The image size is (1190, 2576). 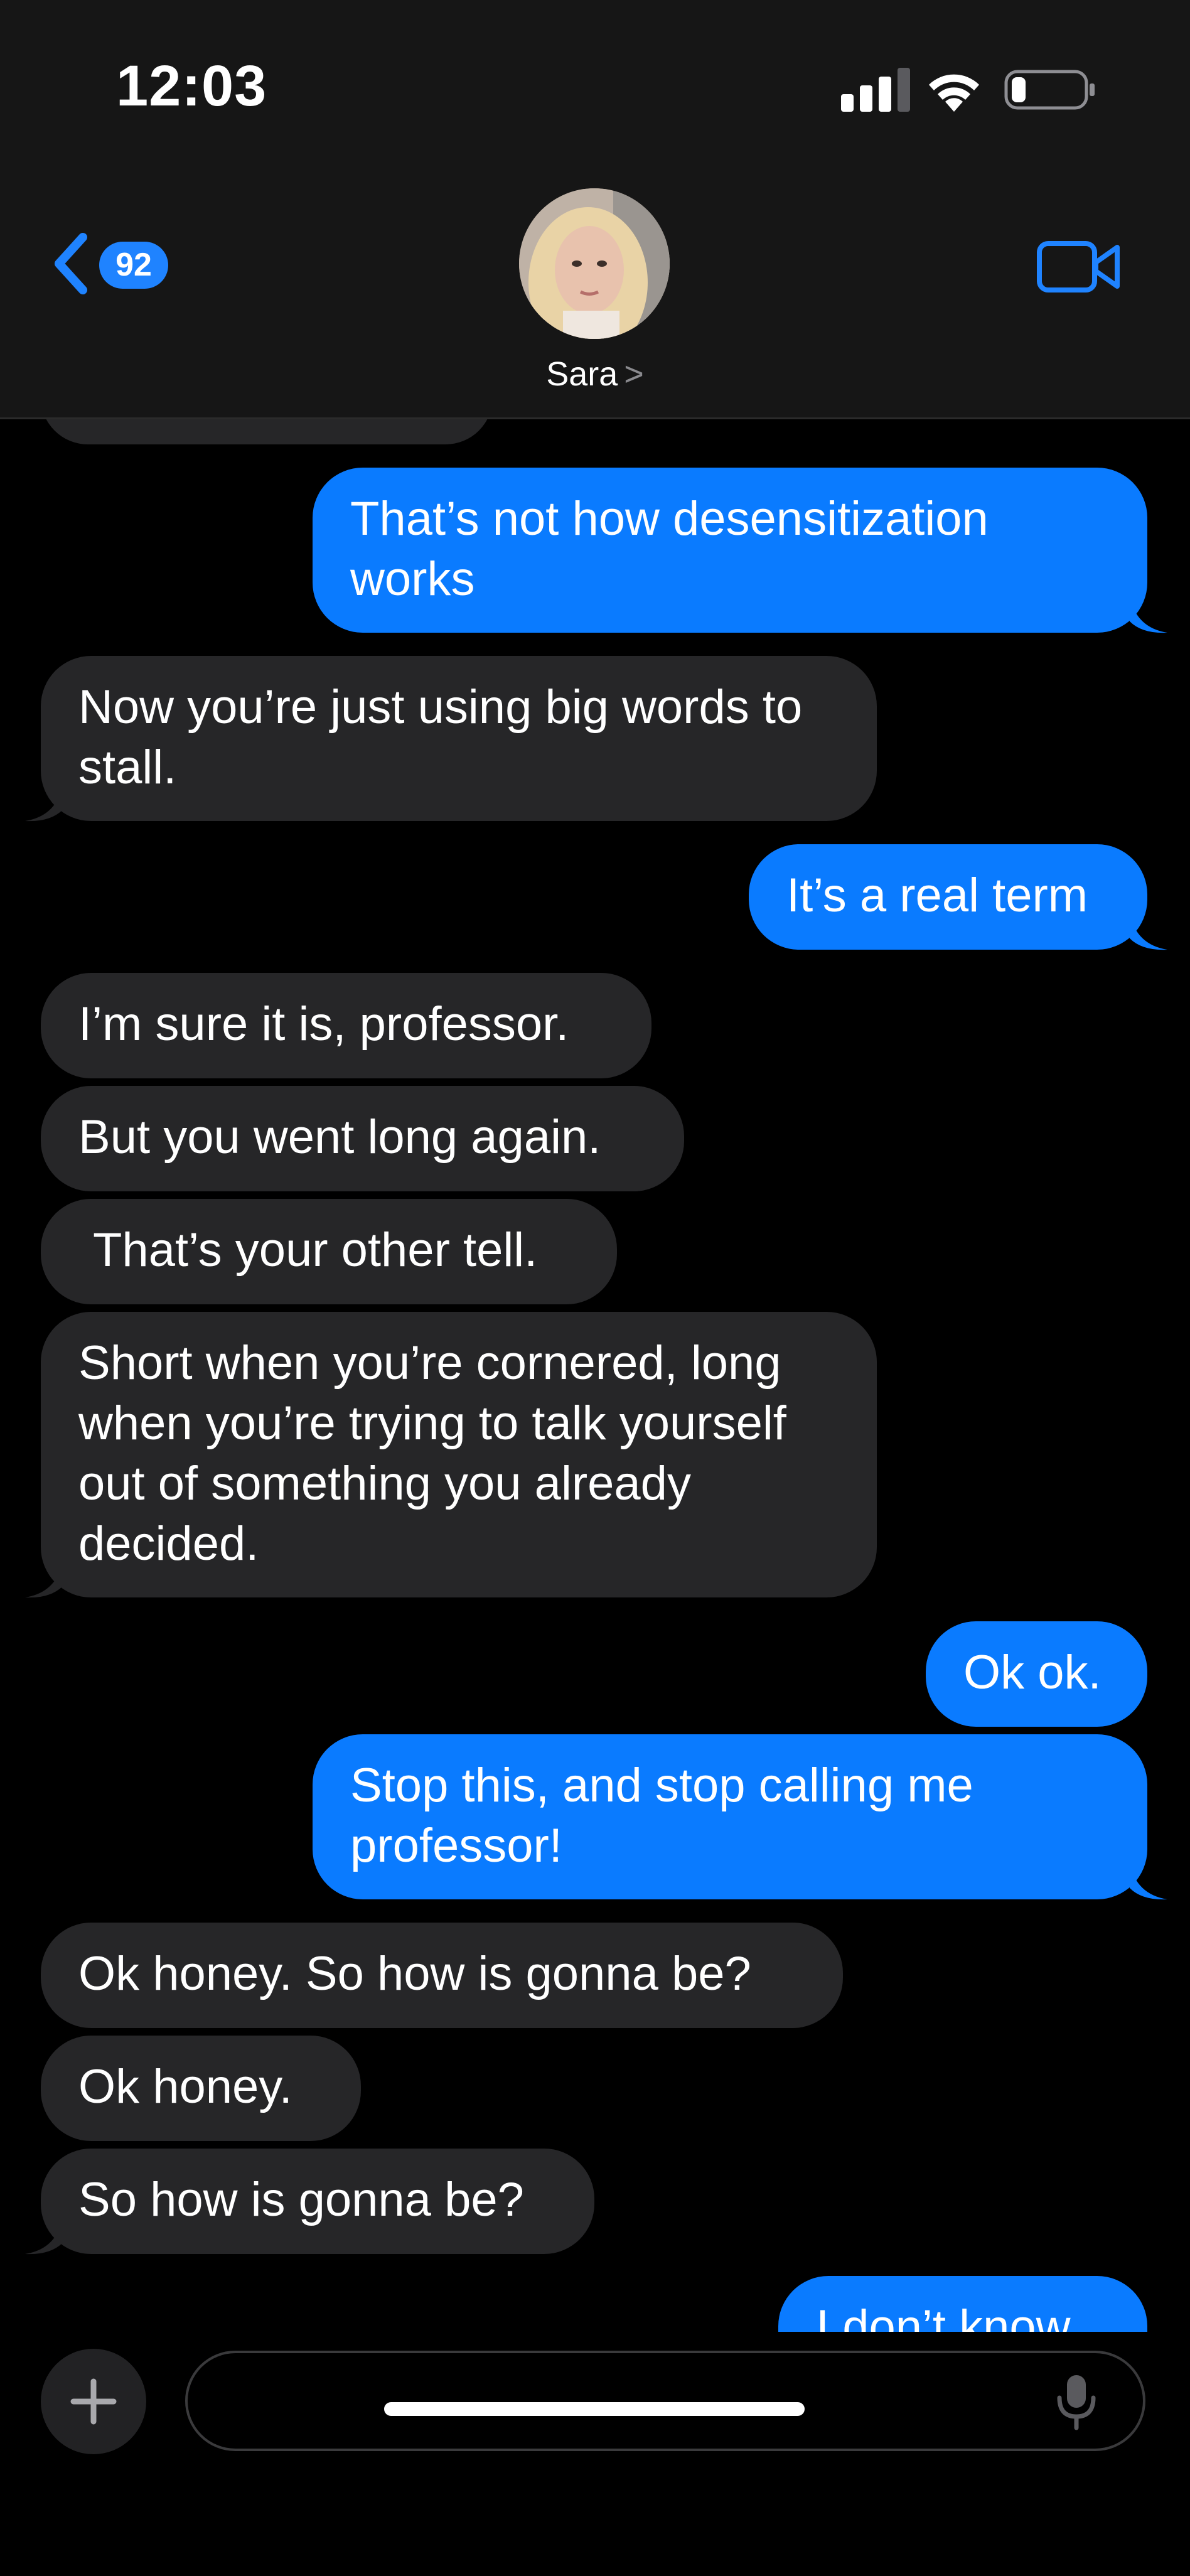 What do you see at coordinates (323, 1024) in the screenshot?
I see `message-text: I’m sure it is, professor.` at bounding box center [323, 1024].